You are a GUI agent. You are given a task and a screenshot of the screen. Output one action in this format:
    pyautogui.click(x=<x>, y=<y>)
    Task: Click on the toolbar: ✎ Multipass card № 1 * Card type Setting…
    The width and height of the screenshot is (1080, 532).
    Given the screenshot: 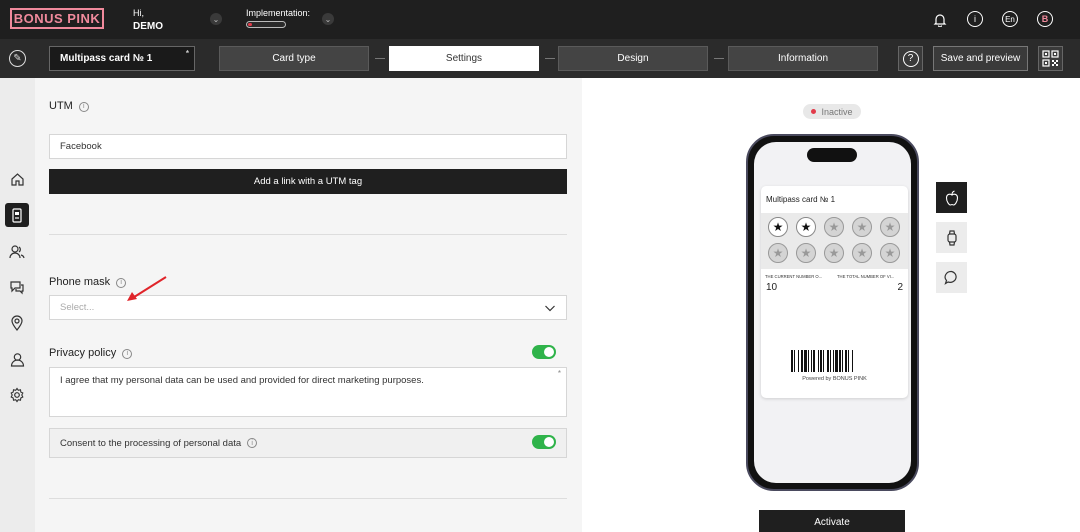 What is the action you would take?
    pyautogui.click(x=540, y=58)
    